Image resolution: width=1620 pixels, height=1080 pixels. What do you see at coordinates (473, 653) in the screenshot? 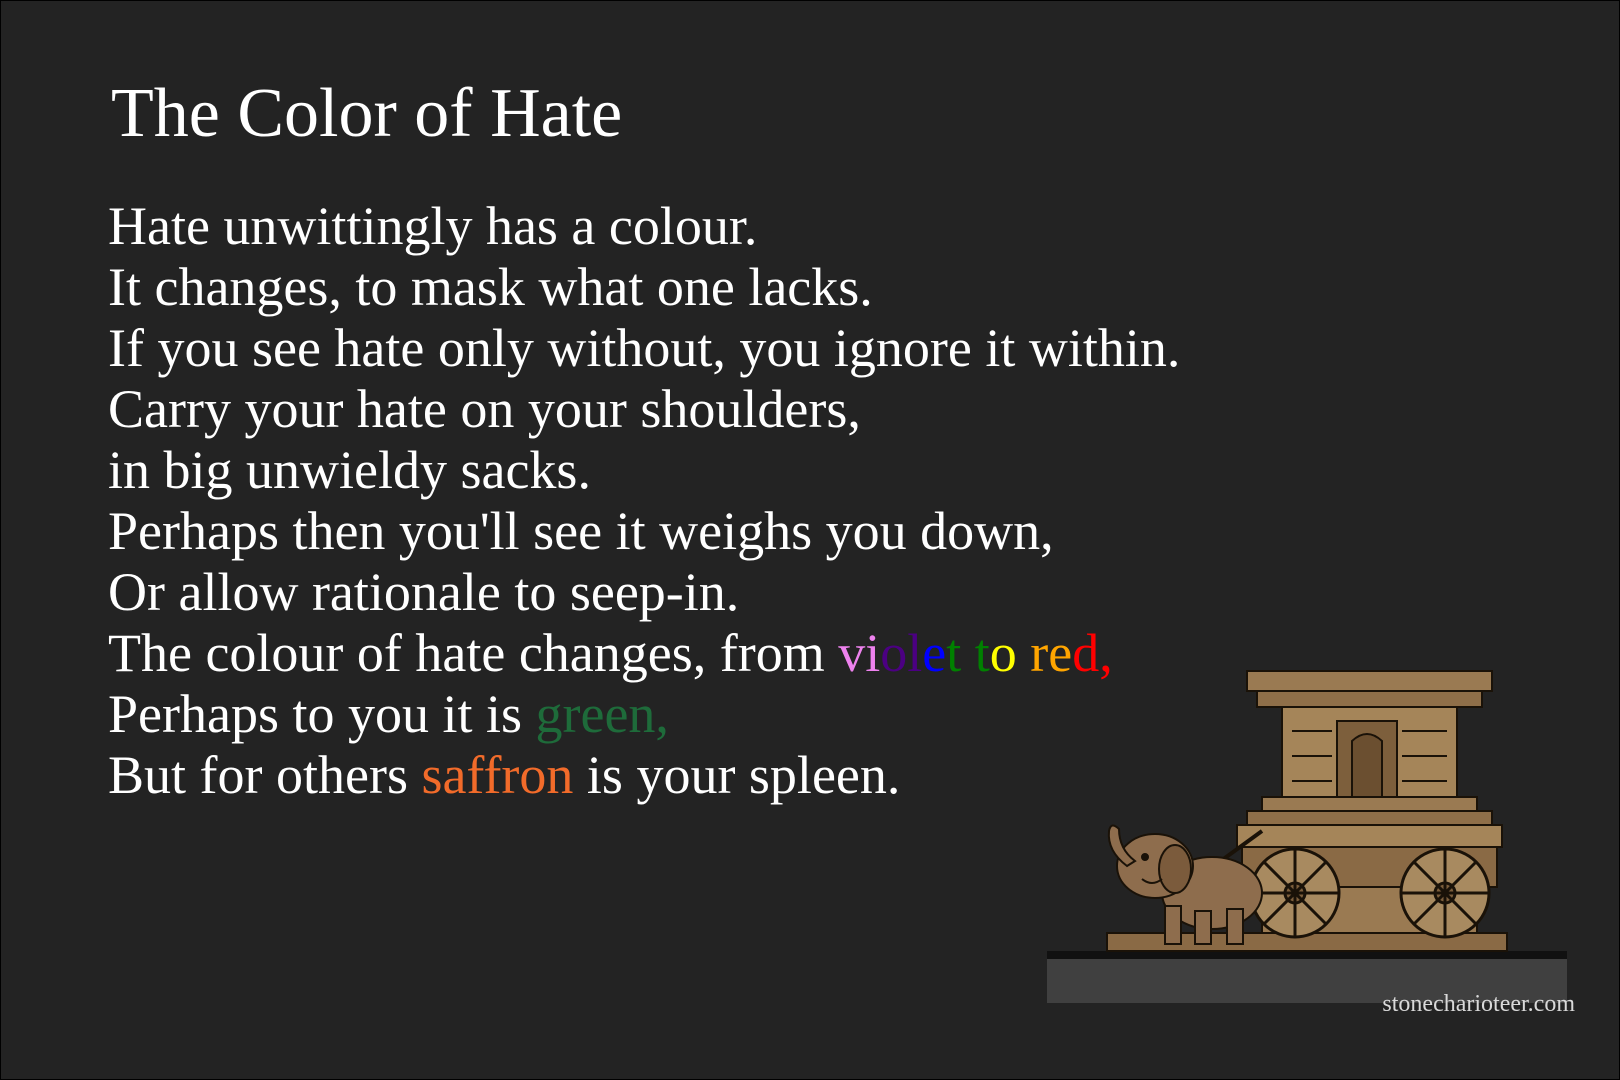
I see `poem-line-prefix: The colour of hate changes, from` at bounding box center [473, 653].